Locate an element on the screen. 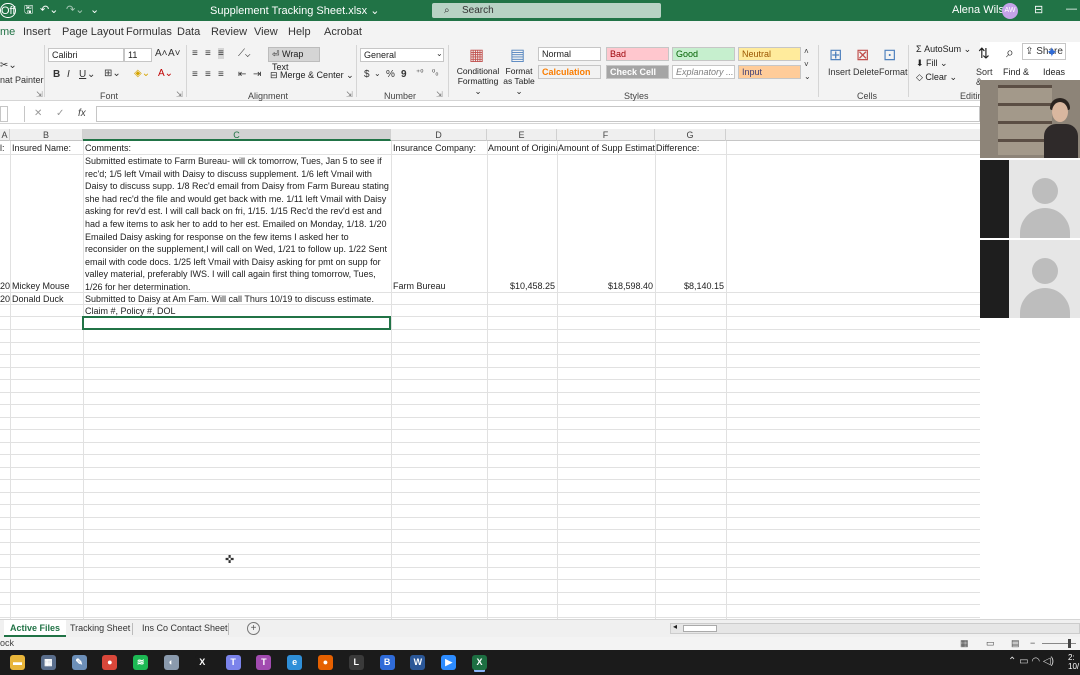 This screenshot has width=1080, height=675. clear-button: ◇ Clear ⌄ is located at coordinates (936, 77).